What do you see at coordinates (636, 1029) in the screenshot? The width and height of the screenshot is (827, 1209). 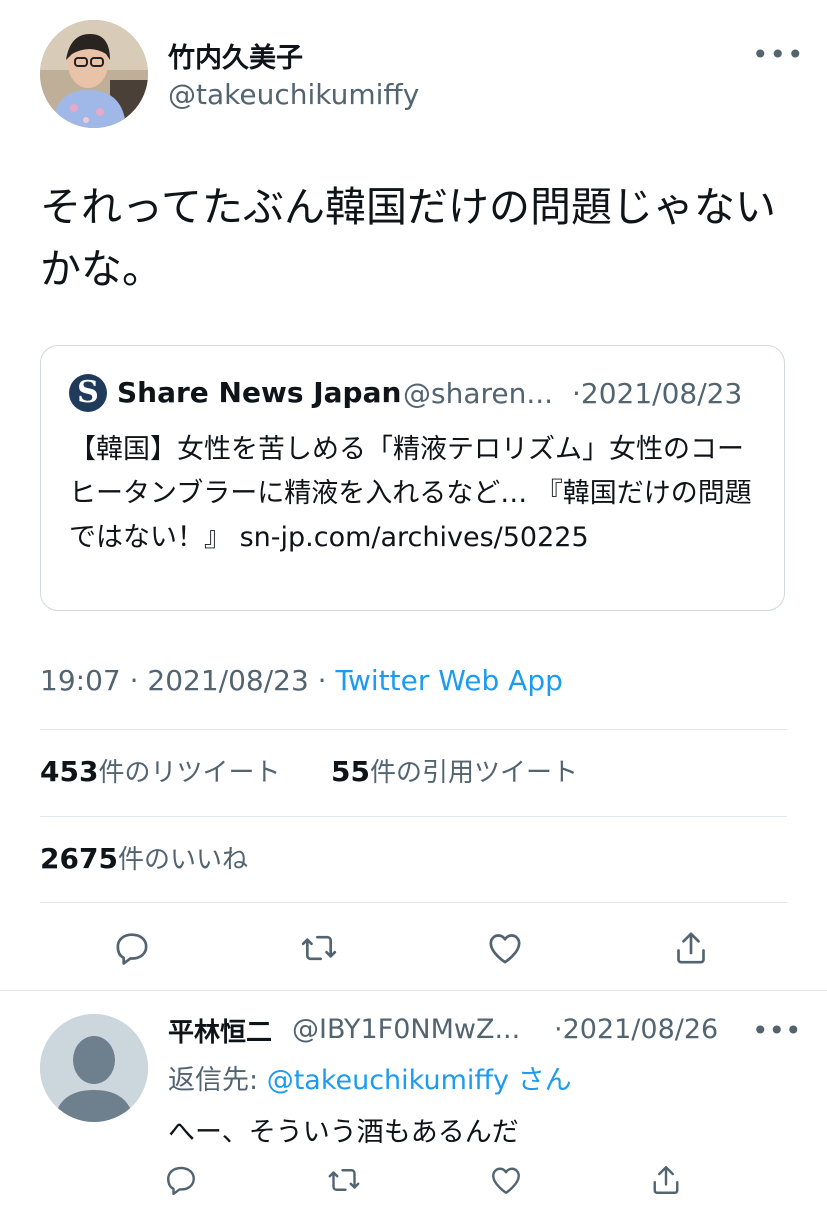 I see `reply-date: ·2021/08/26` at bounding box center [636, 1029].